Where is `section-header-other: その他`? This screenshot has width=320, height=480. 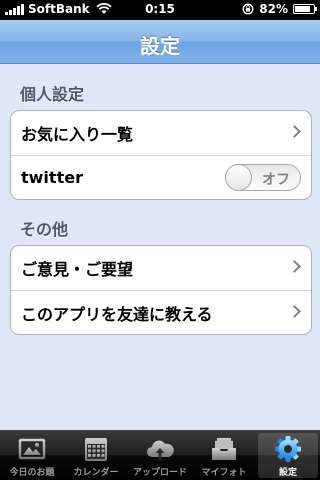
section-header-other: その他 is located at coordinates (44, 229).